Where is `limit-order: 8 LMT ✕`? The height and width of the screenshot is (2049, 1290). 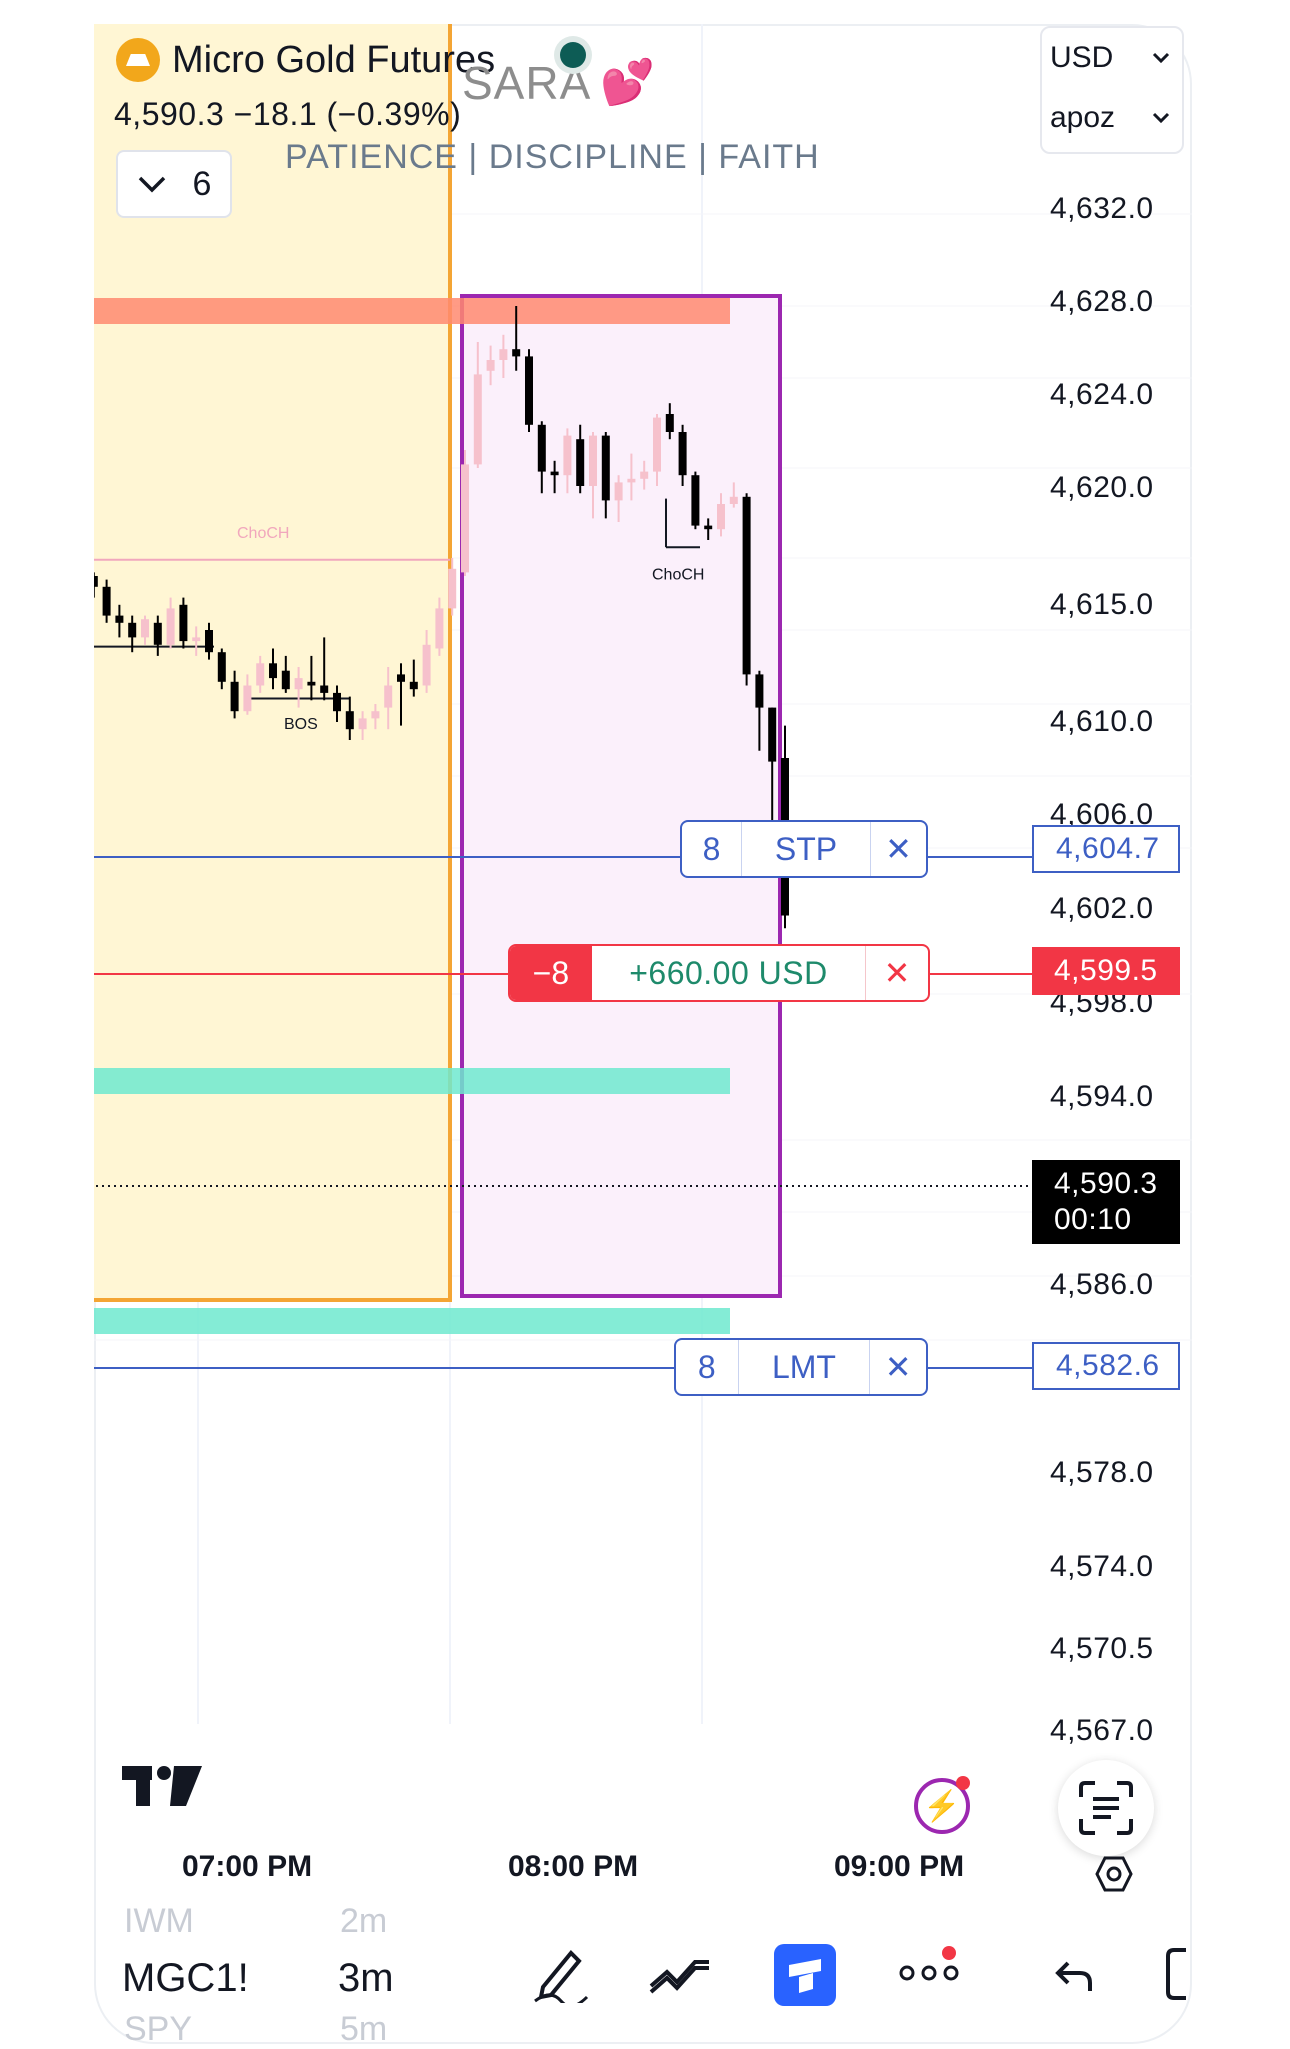
limit-order: 8 LMT ✕ is located at coordinates (801, 1367).